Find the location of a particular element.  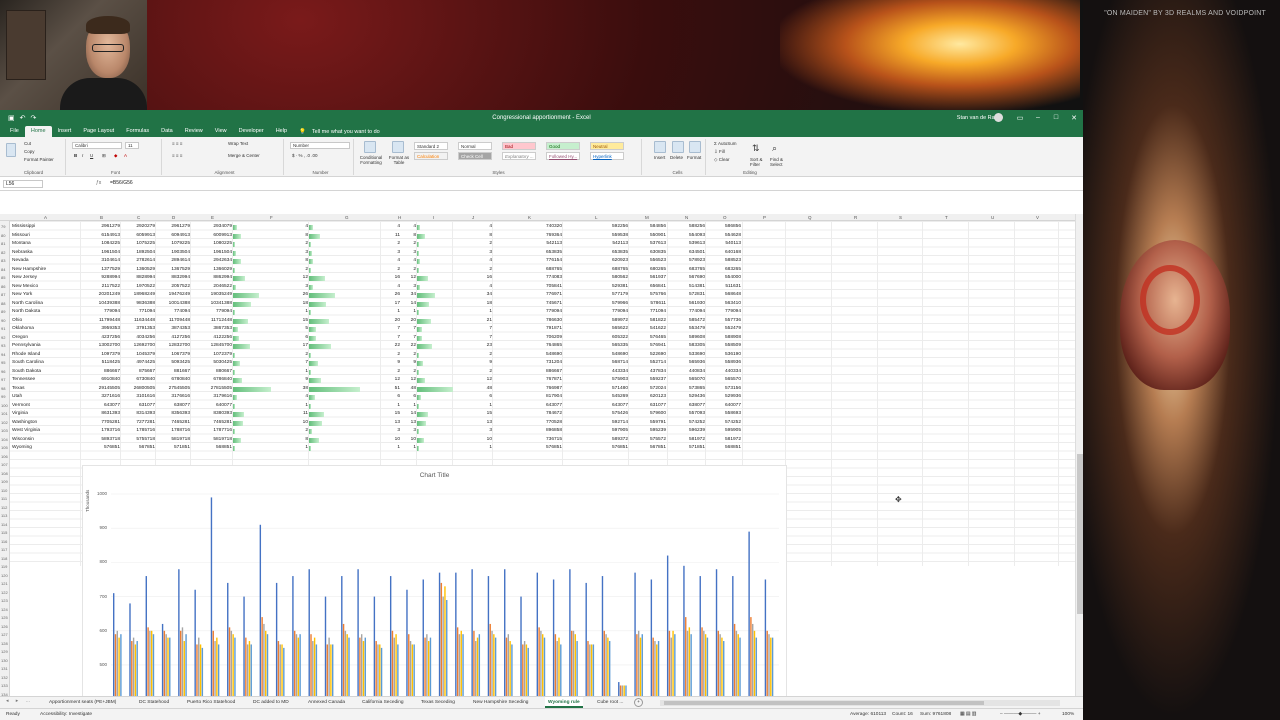

cell-m: 541622 is located at coordinates (647, 329).